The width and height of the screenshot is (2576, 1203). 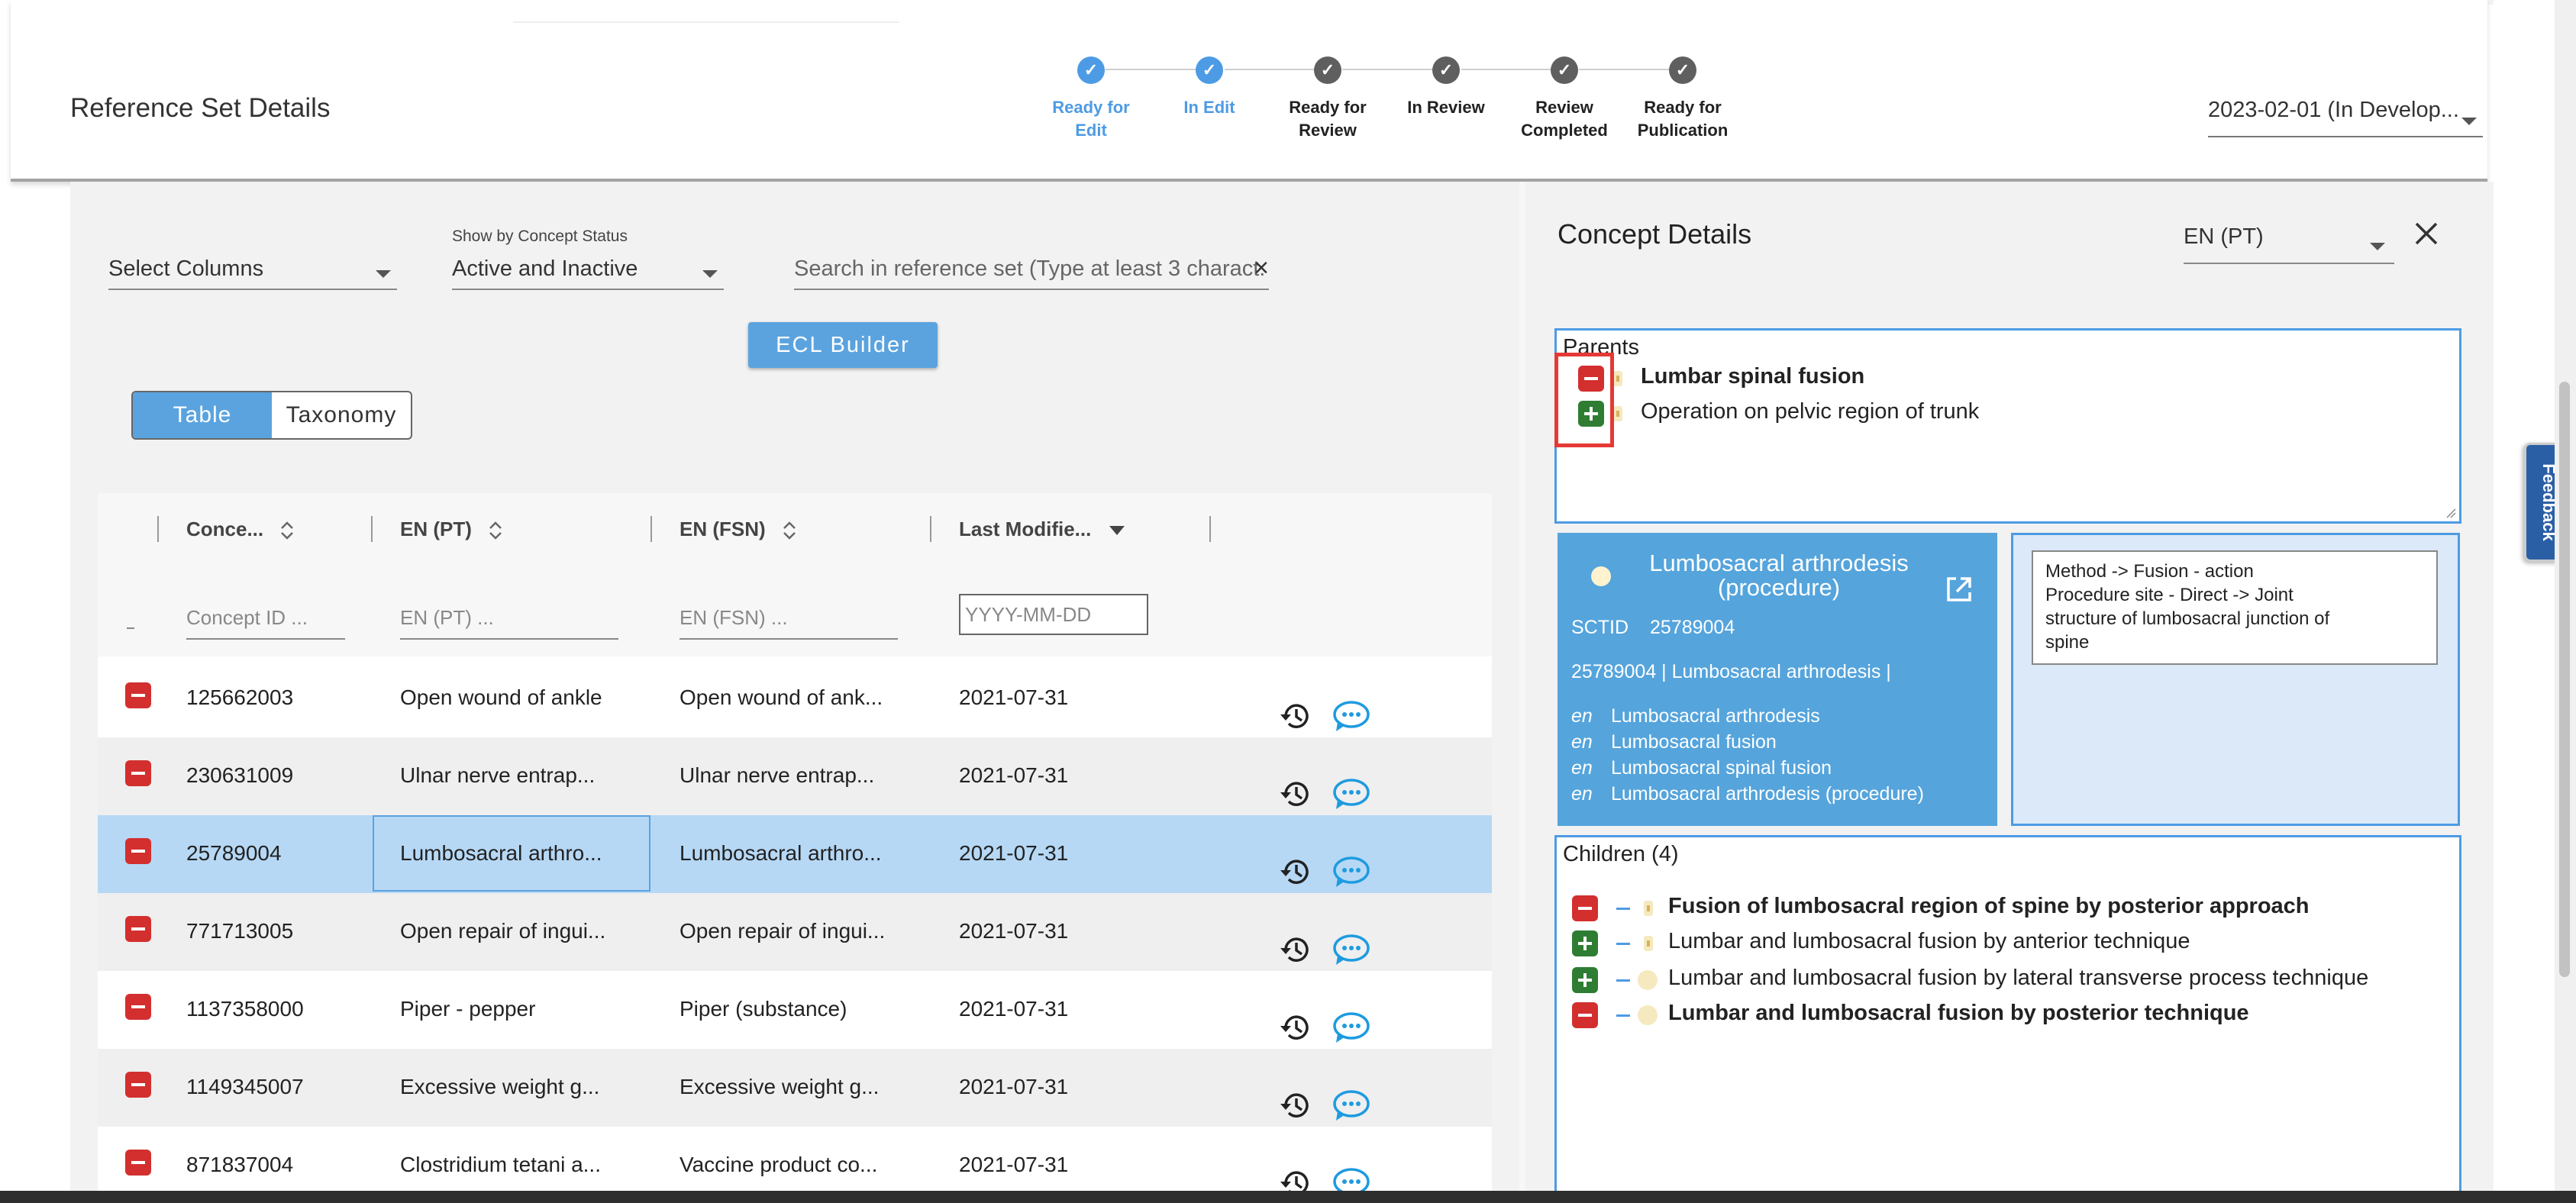 I want to click on header-divider, so click(x=706, y=22).